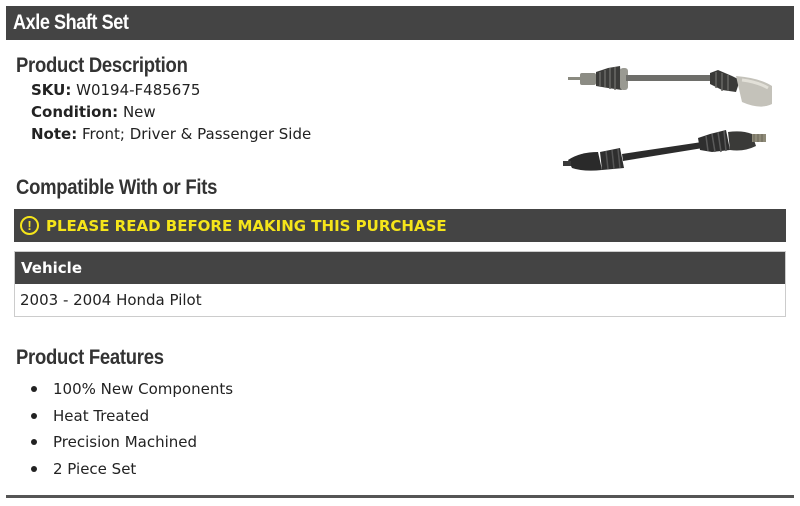 Image resolution: width=800 pixels, height=506 pixels. What do you see at coordinates (54, 134) in the screenshot?
I see `note-label: Note:` at bounding box center [54, 134].